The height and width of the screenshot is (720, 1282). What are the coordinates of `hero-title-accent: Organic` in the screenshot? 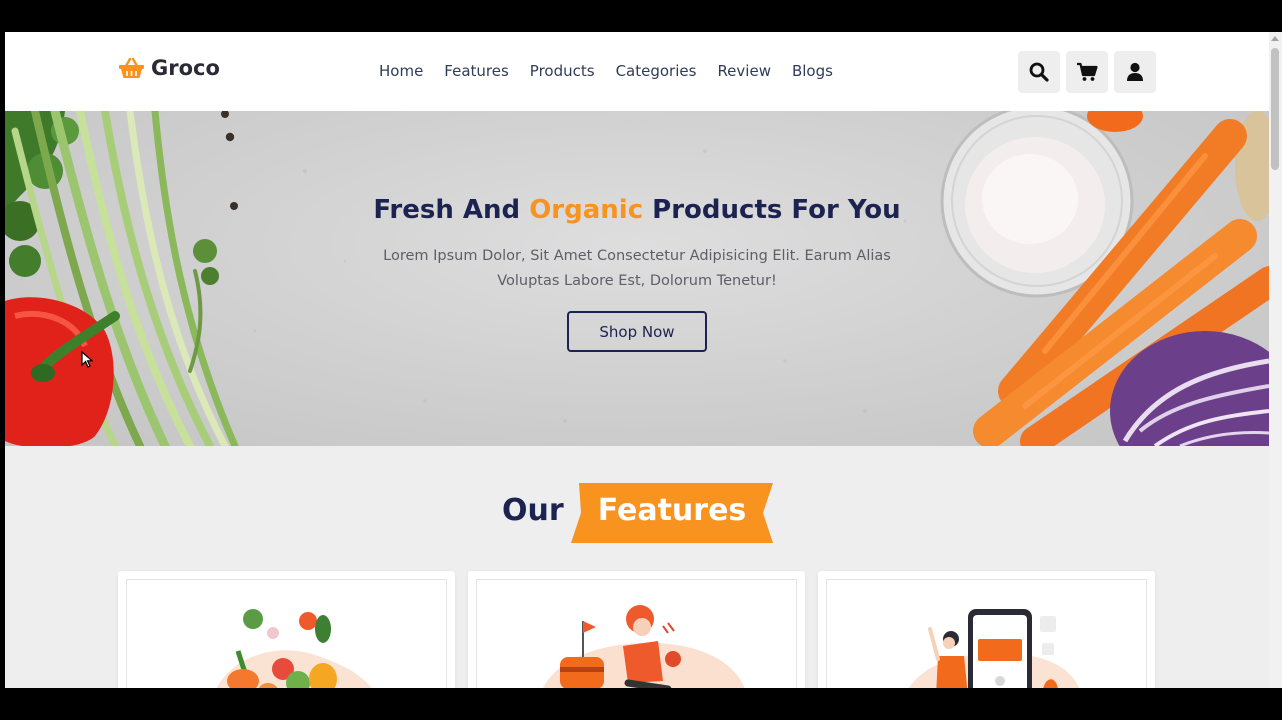 It's located at (586, 210).